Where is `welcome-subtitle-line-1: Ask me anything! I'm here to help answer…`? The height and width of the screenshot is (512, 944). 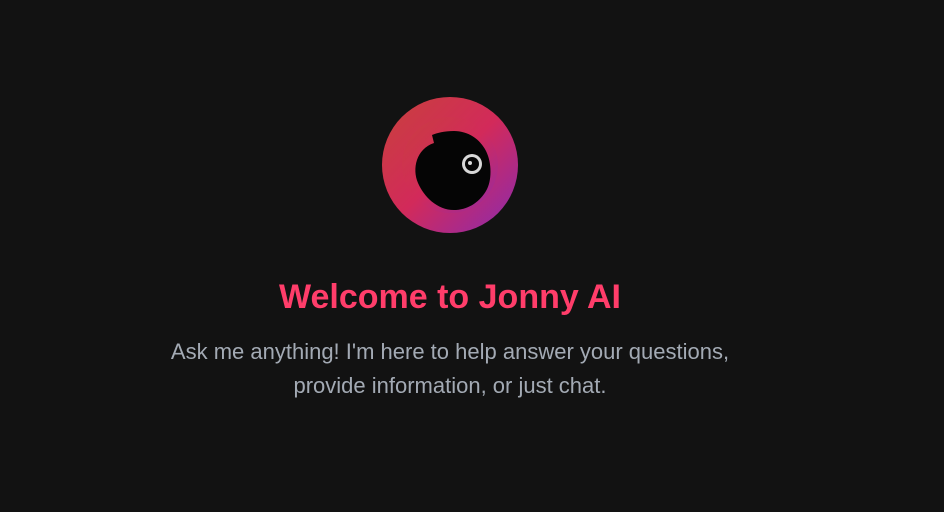
welcome-subtitle-line-1: Ask me anything! I'm here to help answer… is located at coordinates (450, 351).